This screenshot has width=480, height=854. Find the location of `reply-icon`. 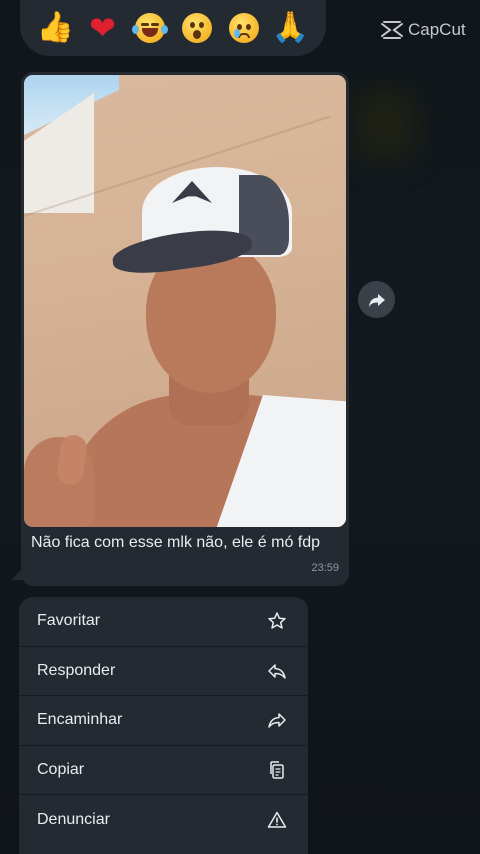

reply-icon is located at coordinates (277, 671).